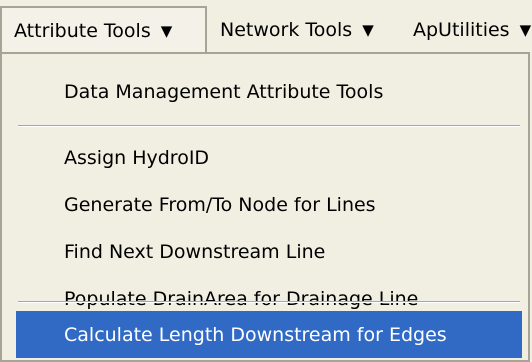 Image resolution: width=532 pixels, height=362 pixels. I want to click on menu-aputilities-label: ApUtilities, so click(461, 29).